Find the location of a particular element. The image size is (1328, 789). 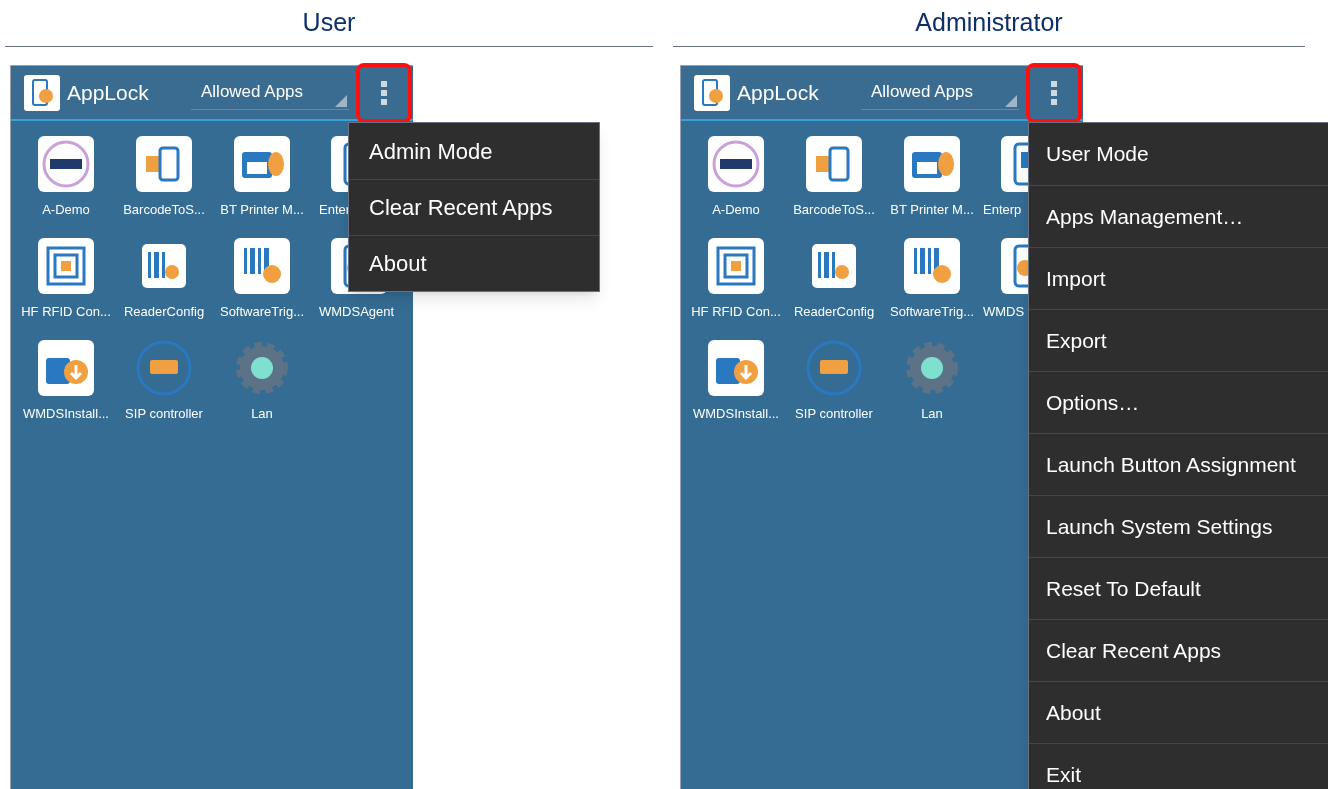

section-heading: User is located at coordinates (329, 23).